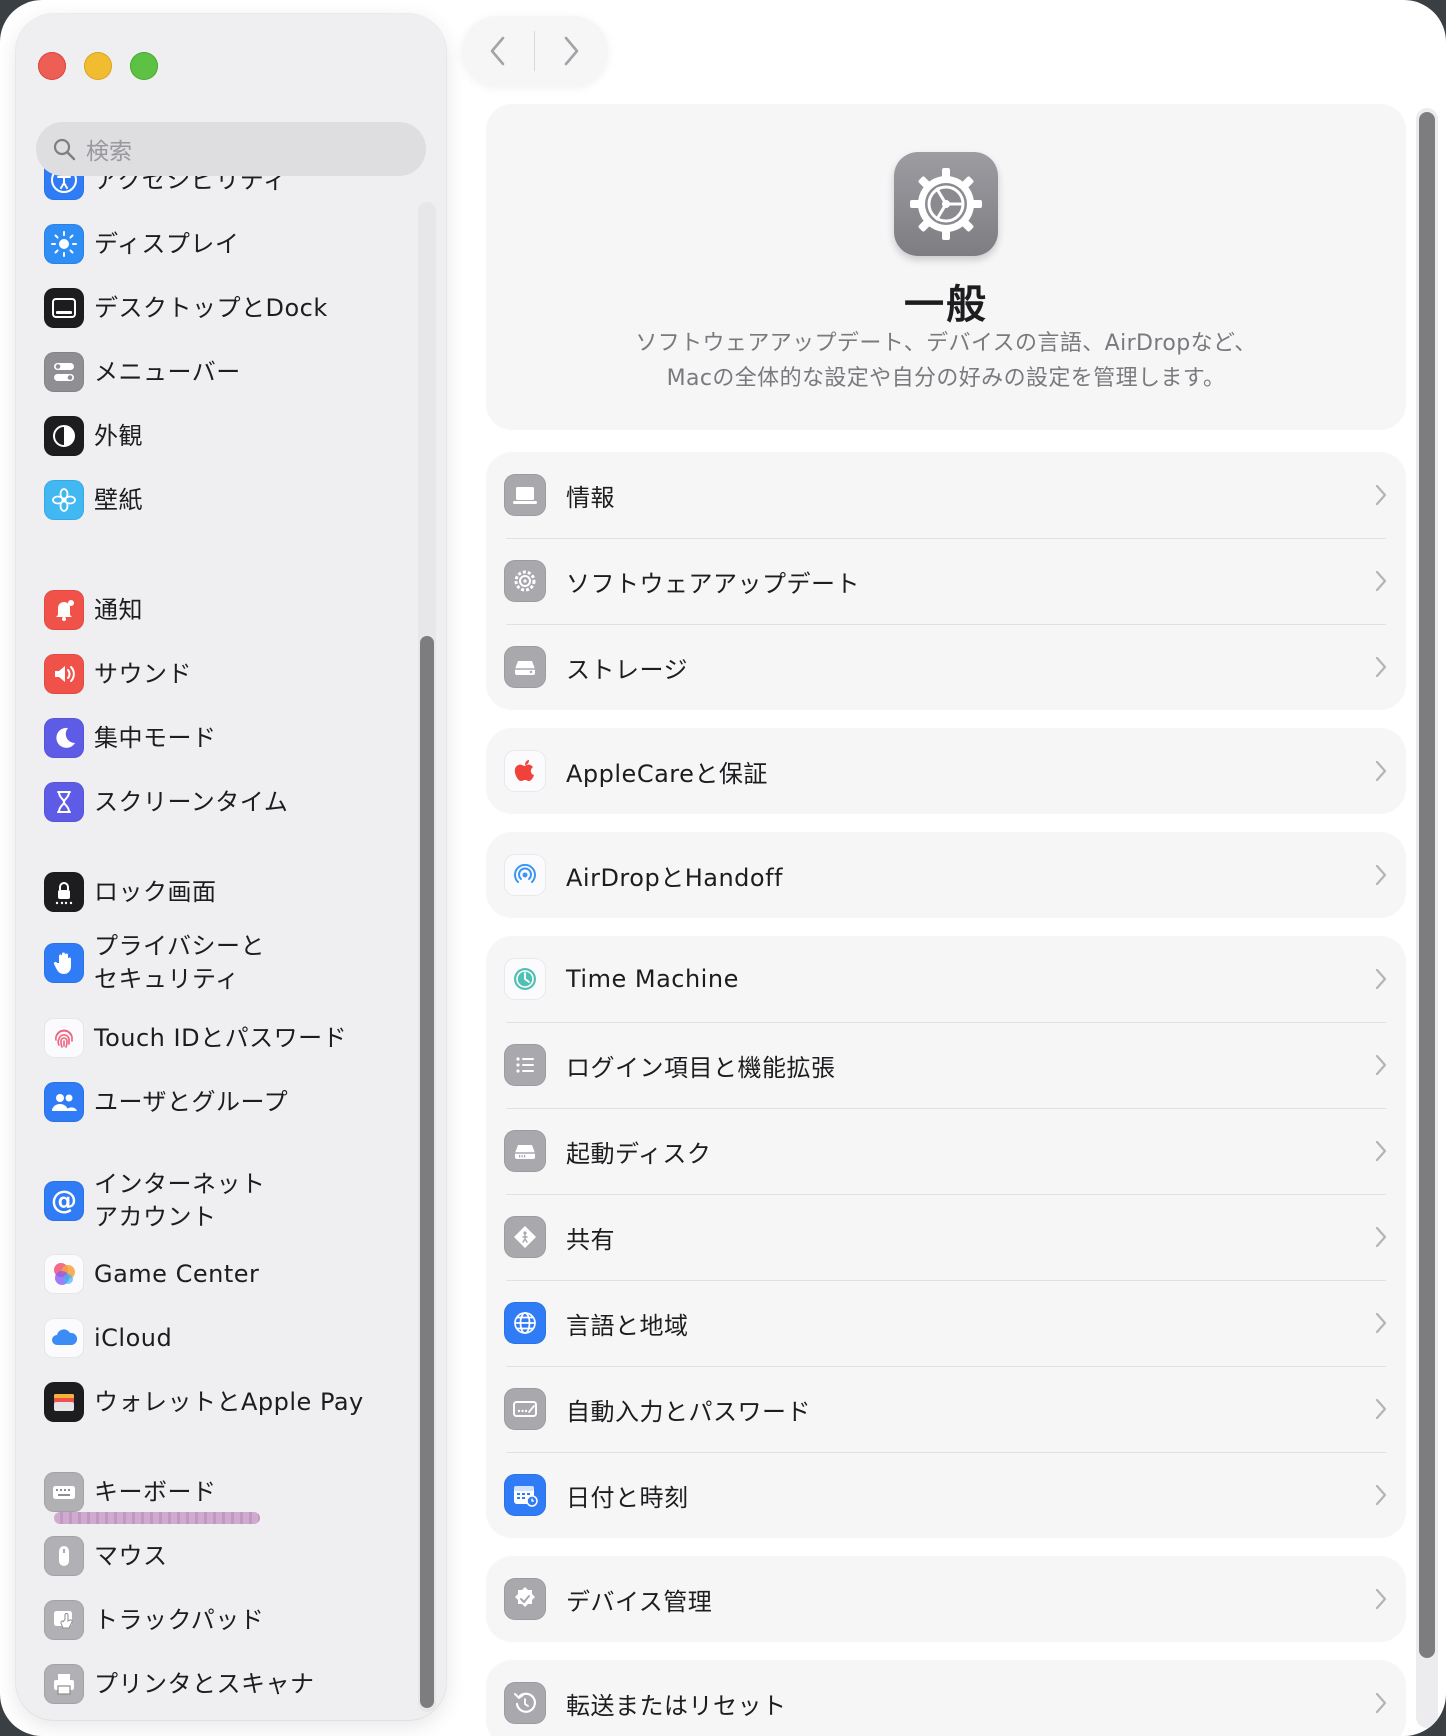 The width and height of the screenshot is (1446, 1736). I want to click on row-label: AppleCareと保証, so click(667, 773).